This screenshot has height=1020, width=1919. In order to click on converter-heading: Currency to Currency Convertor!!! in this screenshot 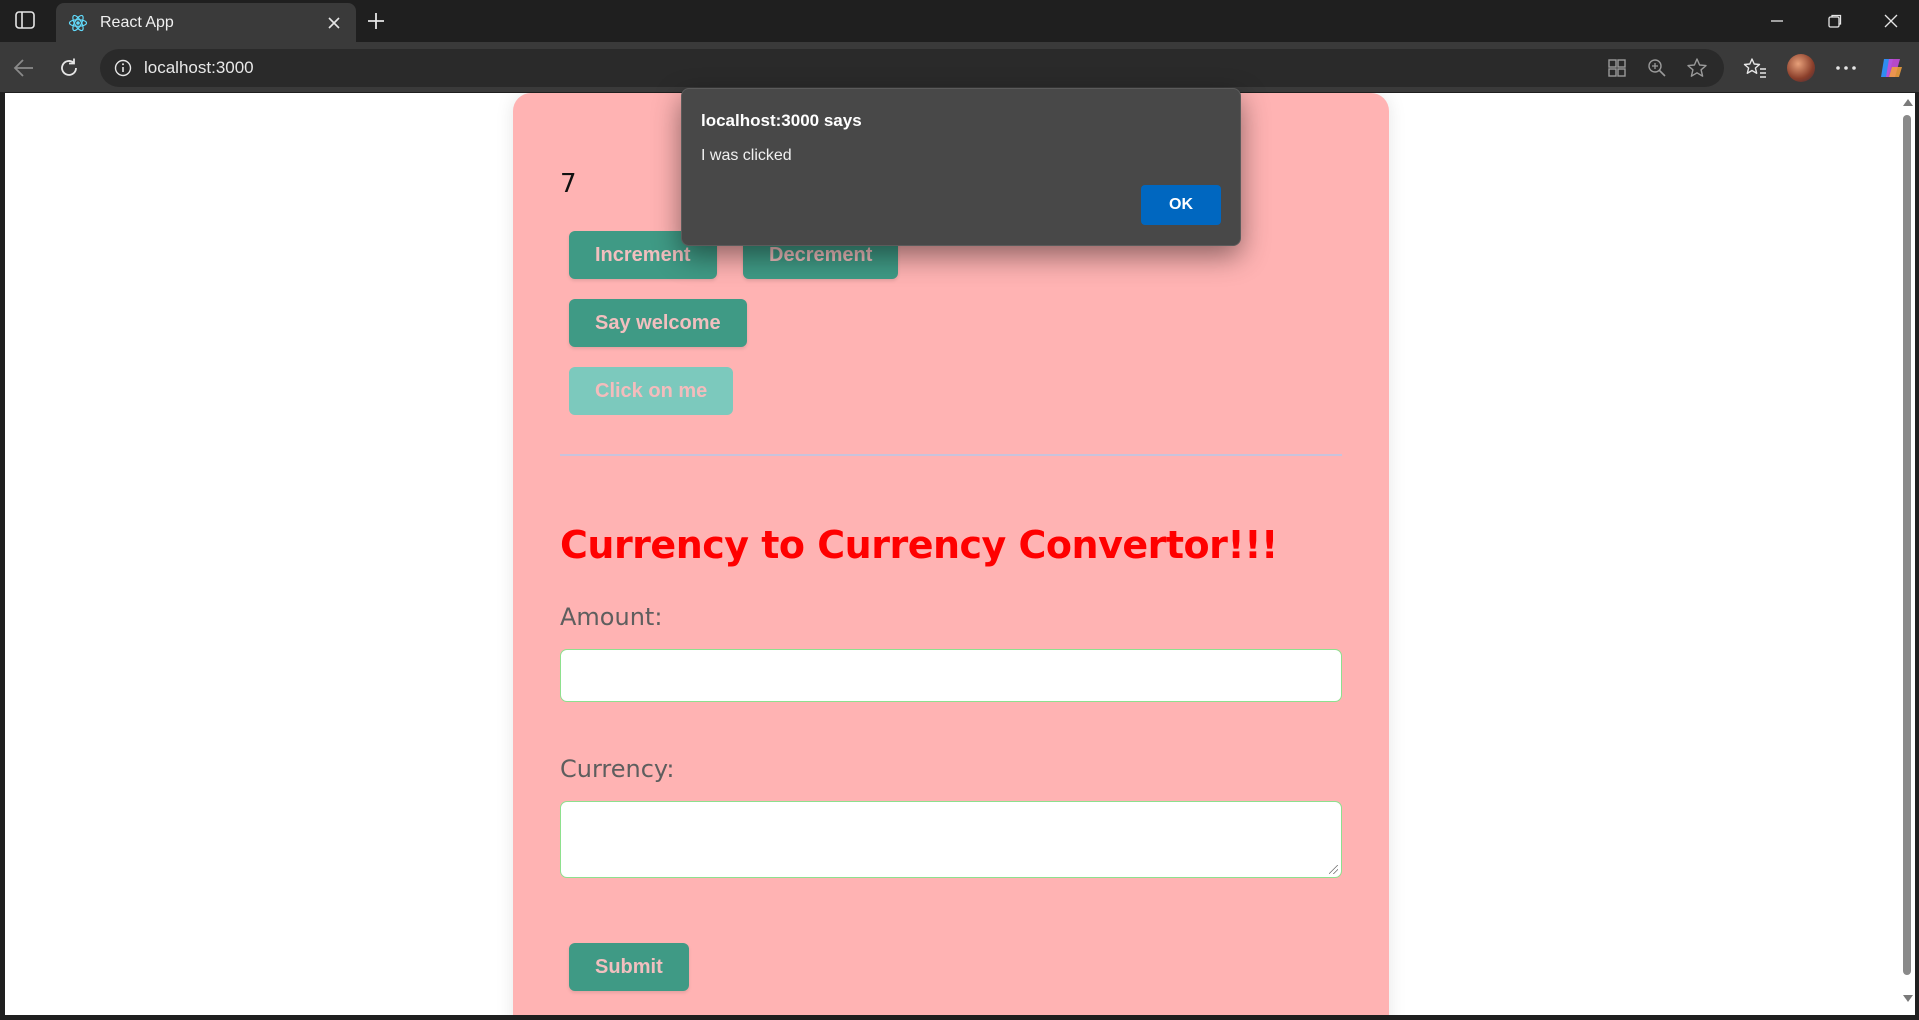, I will do `click(919, 545)`.